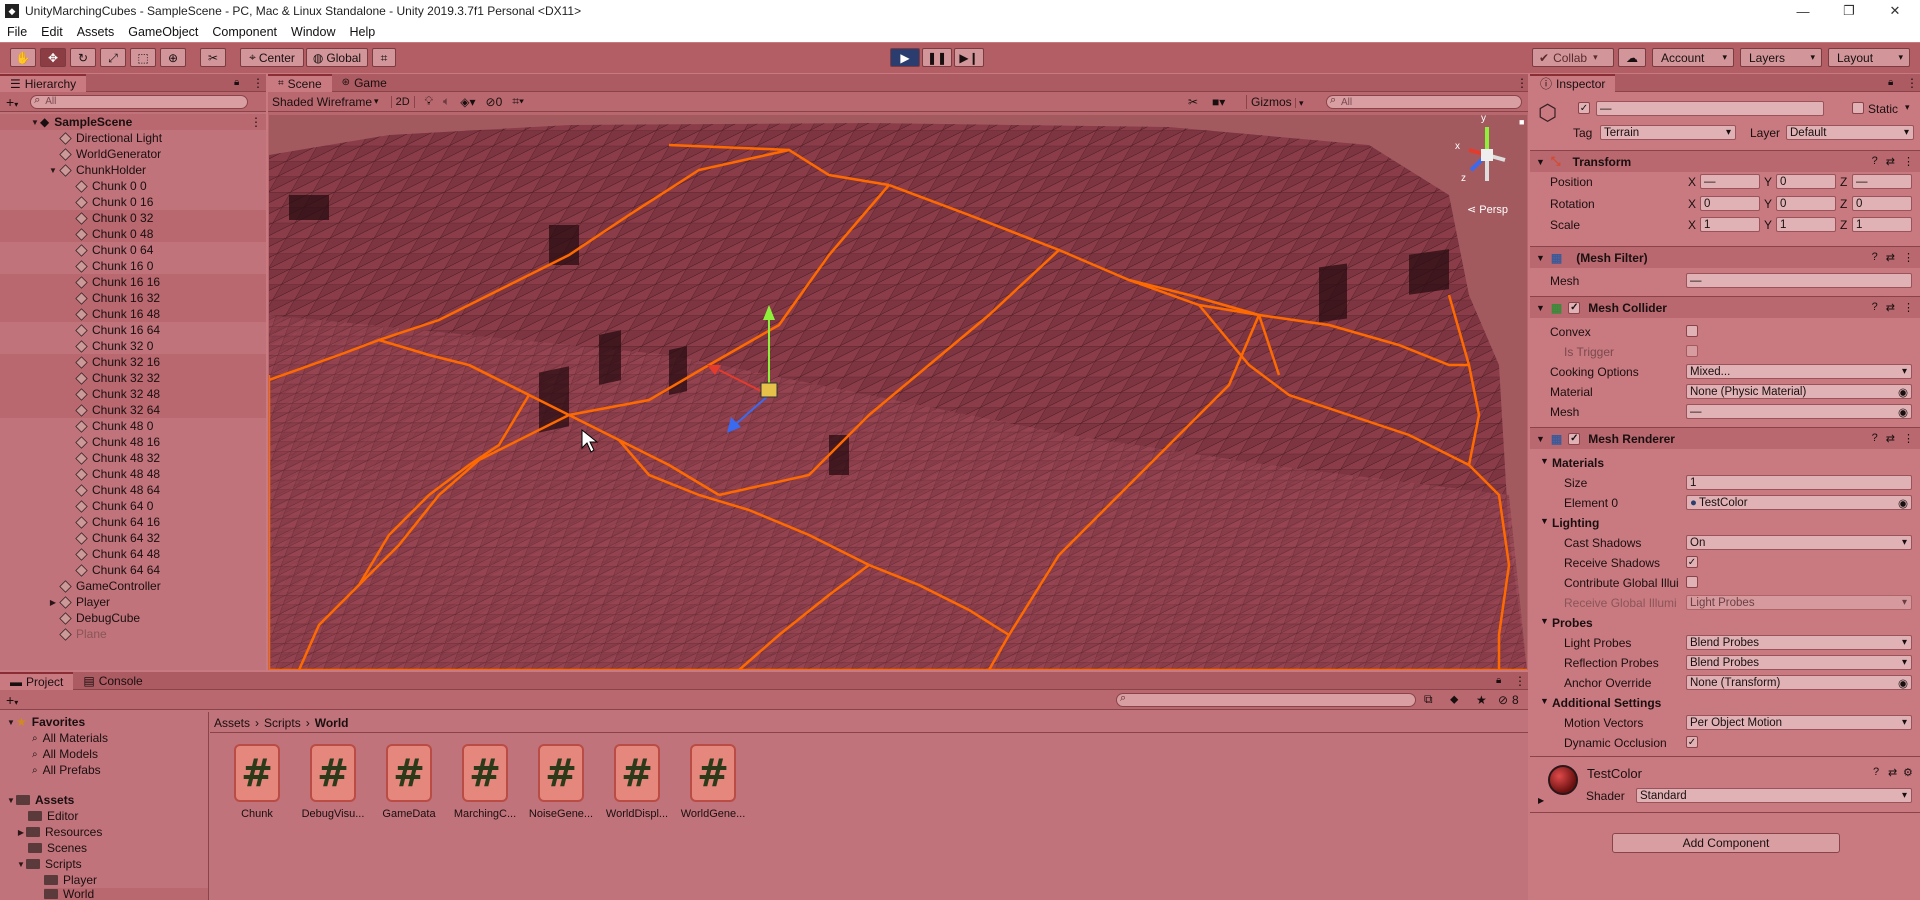 The width and height of the screenshot is (1920, 900). I want to click on hierarchy-search-input: All, so click(139, 101).